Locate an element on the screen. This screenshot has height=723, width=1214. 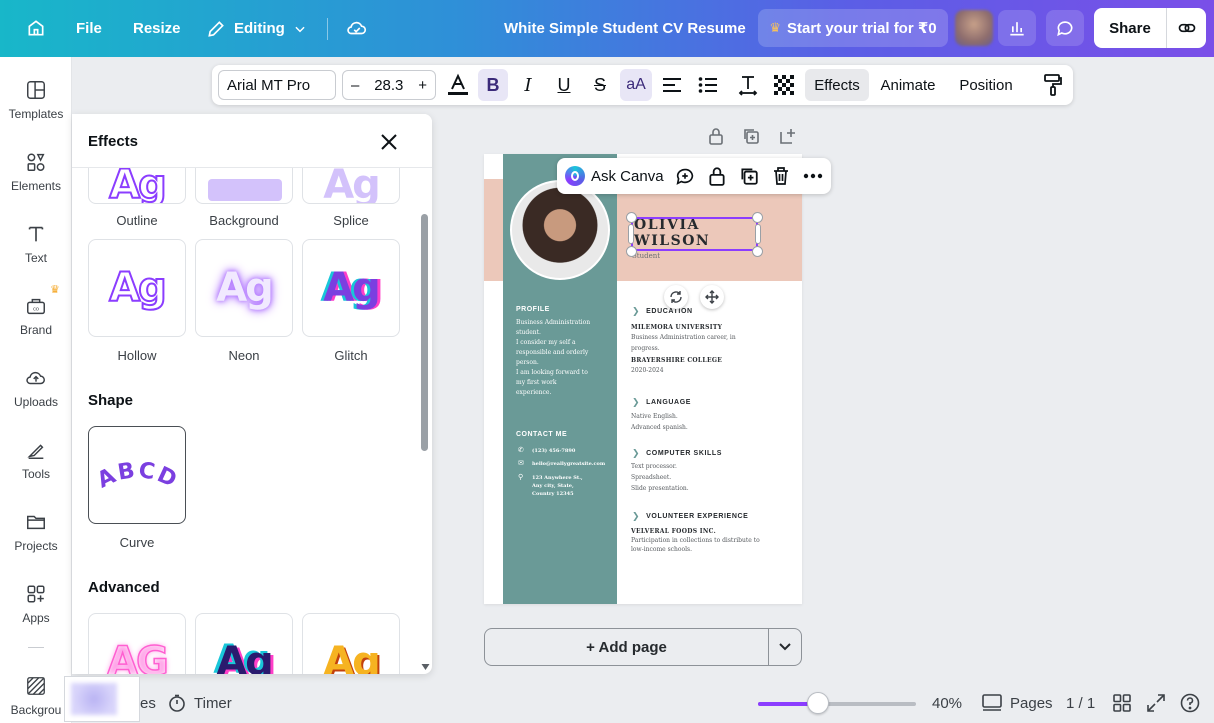
advanced-tile-2: Ag is located at coordinates (244, 643).